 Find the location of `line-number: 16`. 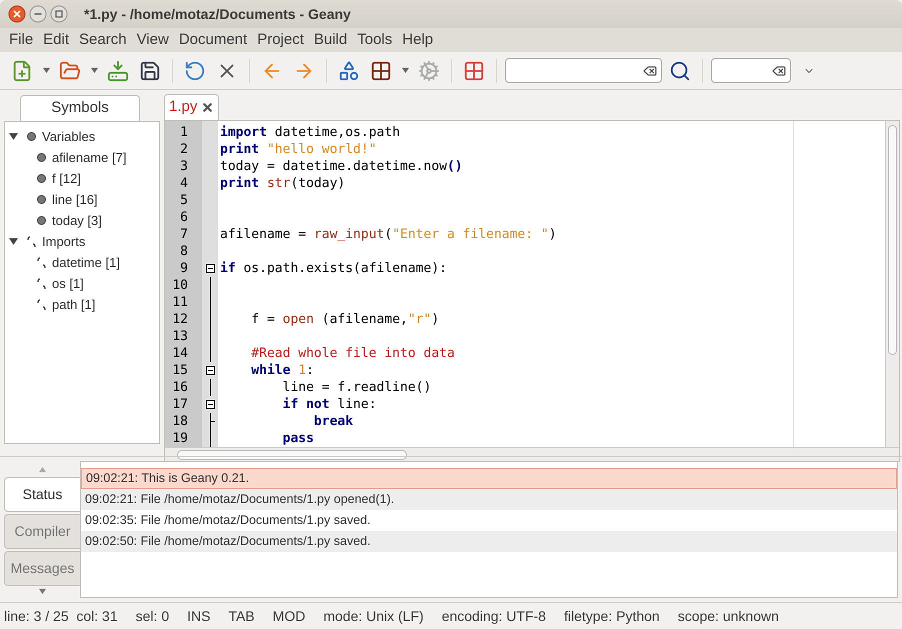

line-number: 16 is located at coordinates (180, 387).